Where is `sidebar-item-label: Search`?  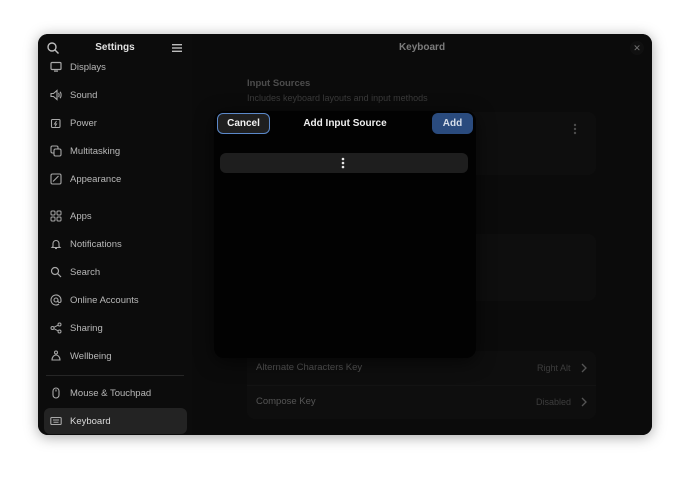
sidebar-item-label: Search is located at coordinates (85, 272).